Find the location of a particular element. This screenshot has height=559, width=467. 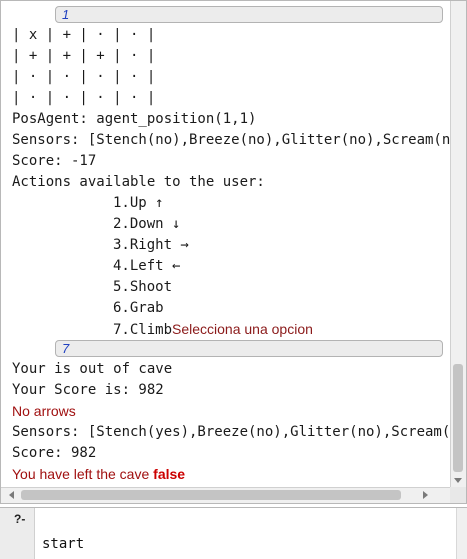

scroll-right-arrow-icon is located at coordinates (425, 495).